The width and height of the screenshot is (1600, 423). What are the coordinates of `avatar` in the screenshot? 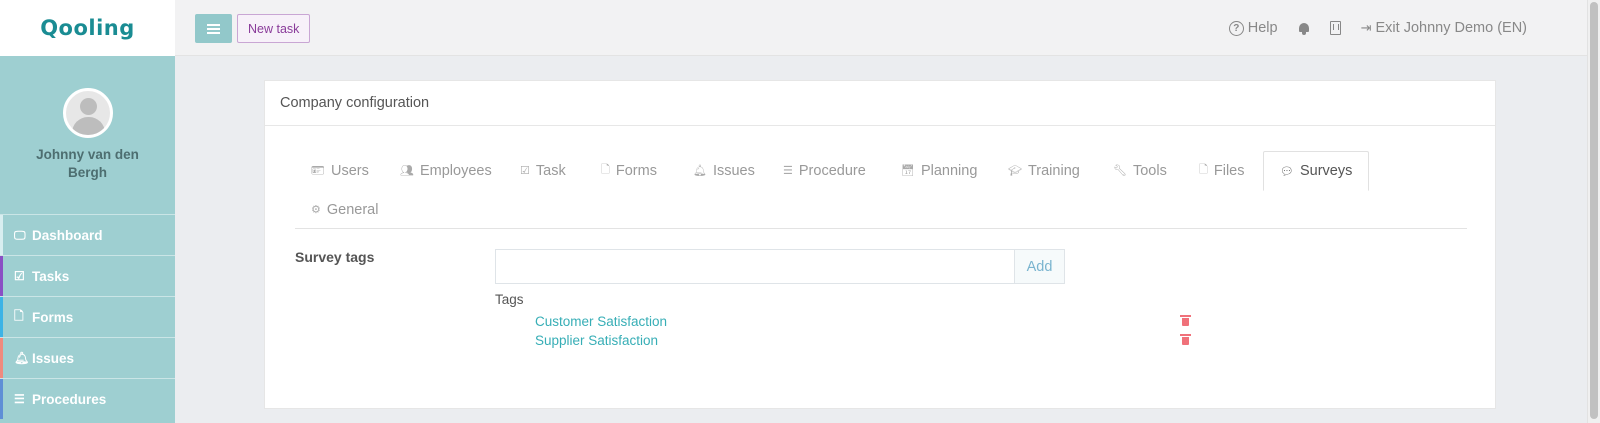 It's located at (87, 113).